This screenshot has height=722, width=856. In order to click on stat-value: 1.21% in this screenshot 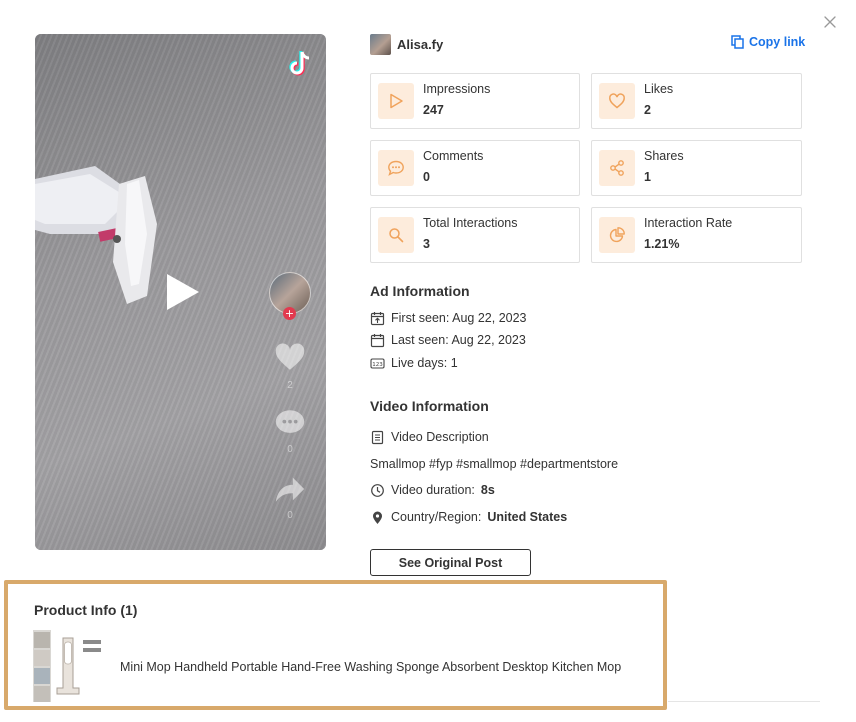, I will do `click(662, 244)`.